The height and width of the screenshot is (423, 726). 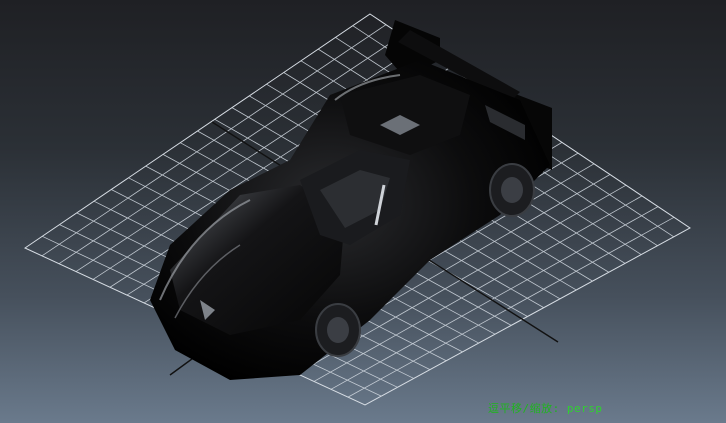 I want to click on camera-name: persp, so click(x=584, y=408).